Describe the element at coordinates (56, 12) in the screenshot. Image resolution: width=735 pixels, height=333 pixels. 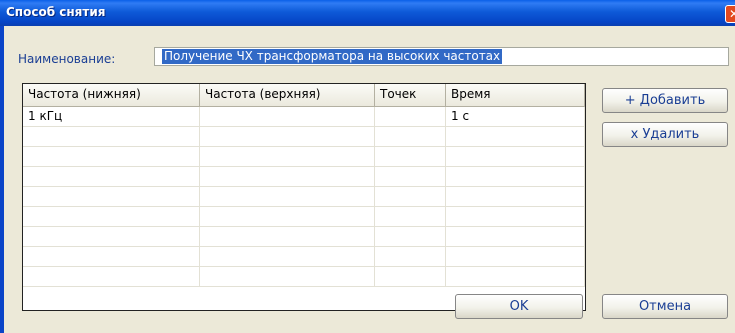
I see `window-title: Способ снятия` at that location.